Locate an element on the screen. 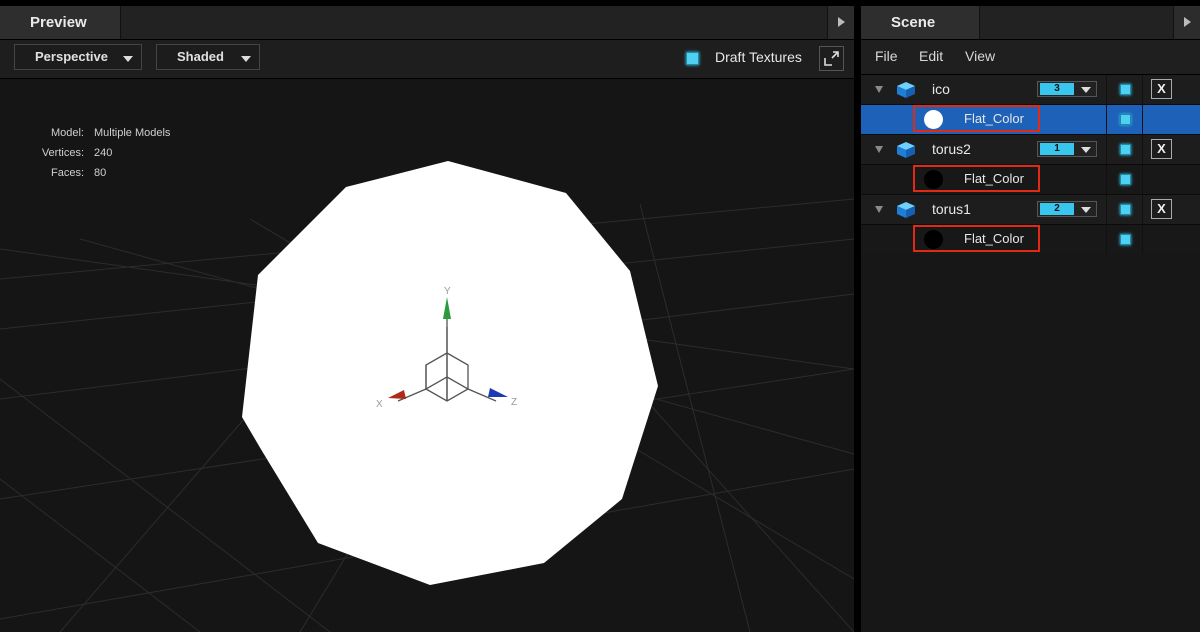  vertices-value: 240 is located at coordinates (103, 153).